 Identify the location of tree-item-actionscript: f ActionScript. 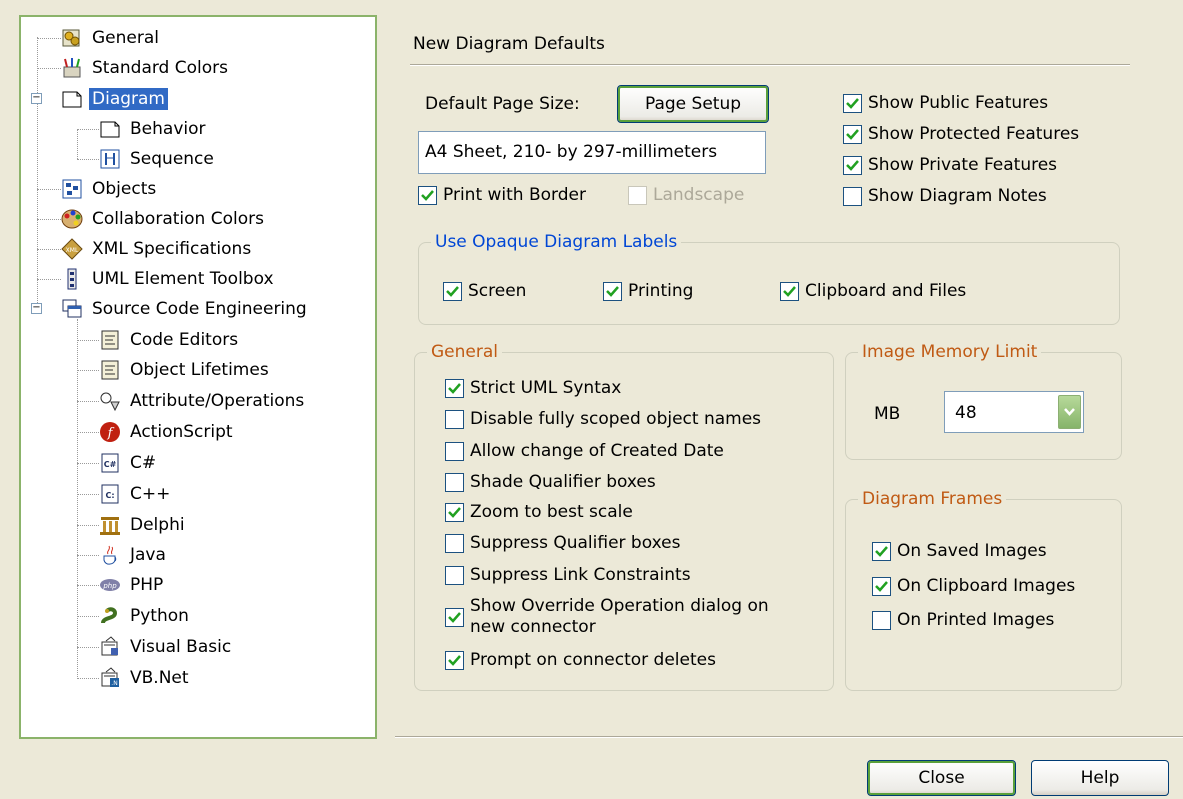
(167, 432).